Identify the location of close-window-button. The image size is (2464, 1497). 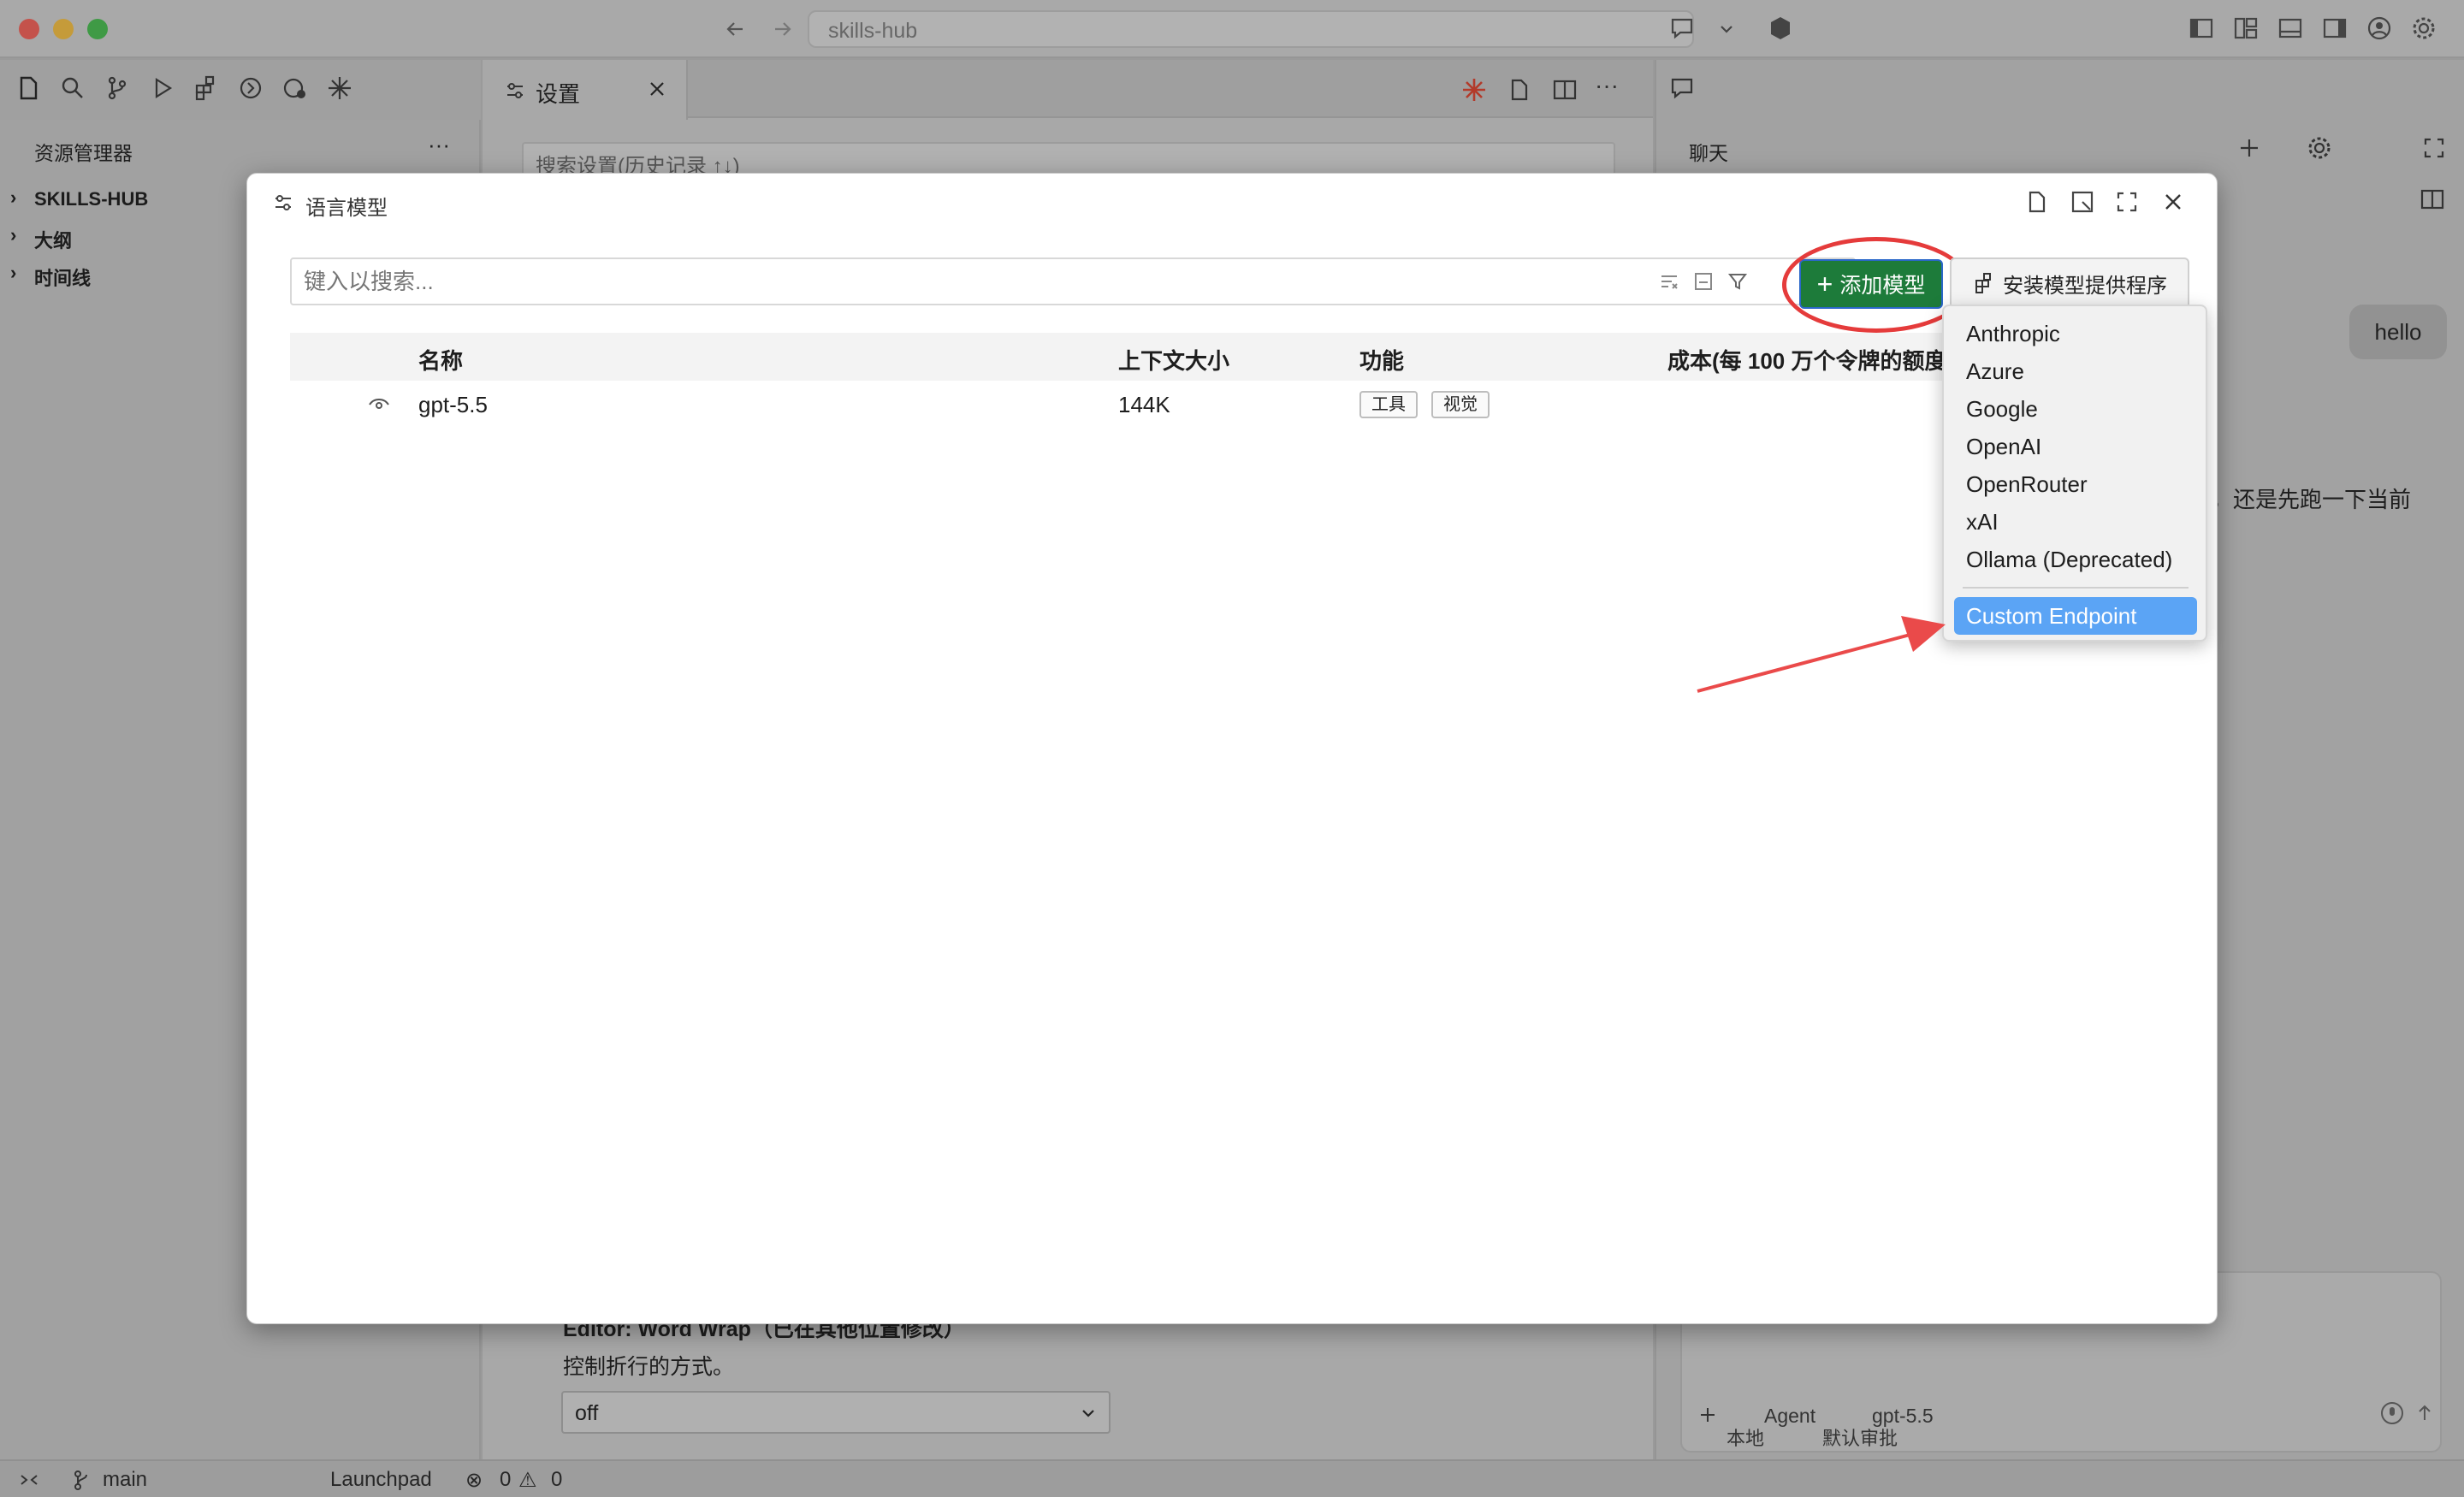
(29, 29).